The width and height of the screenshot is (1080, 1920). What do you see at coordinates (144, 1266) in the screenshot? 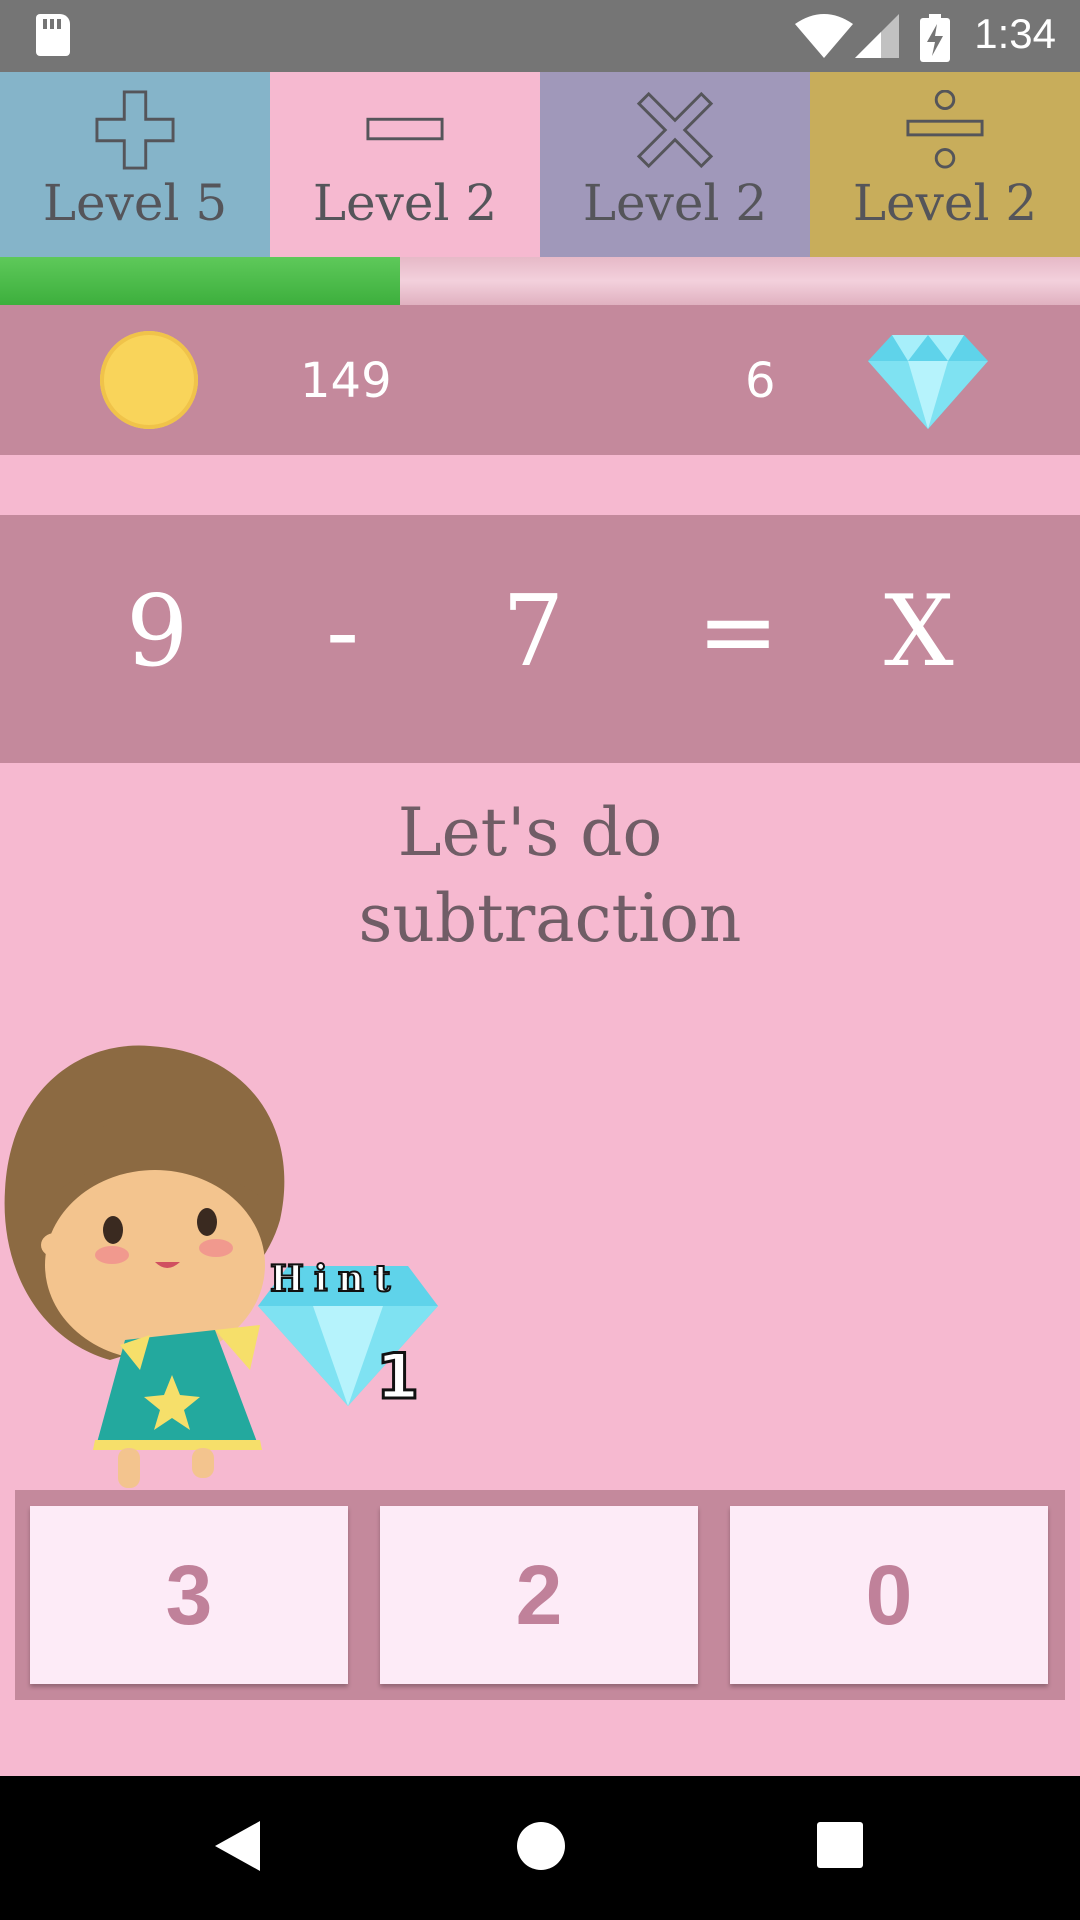
I see `girl-character-illustration` at bounding box center [144, 1266].